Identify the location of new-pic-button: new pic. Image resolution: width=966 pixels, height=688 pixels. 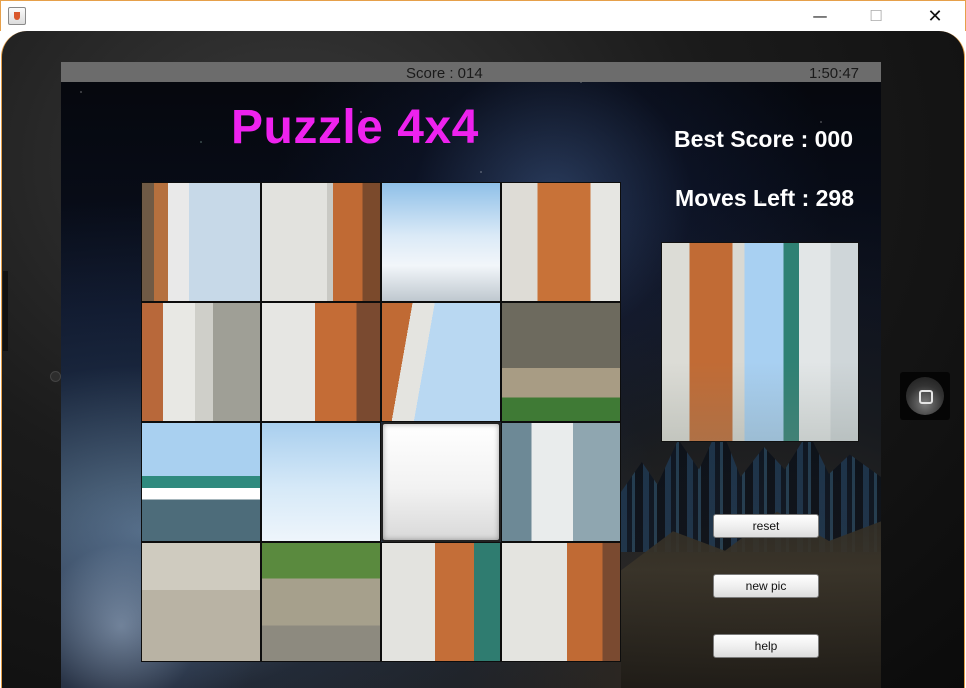
(766, 586).